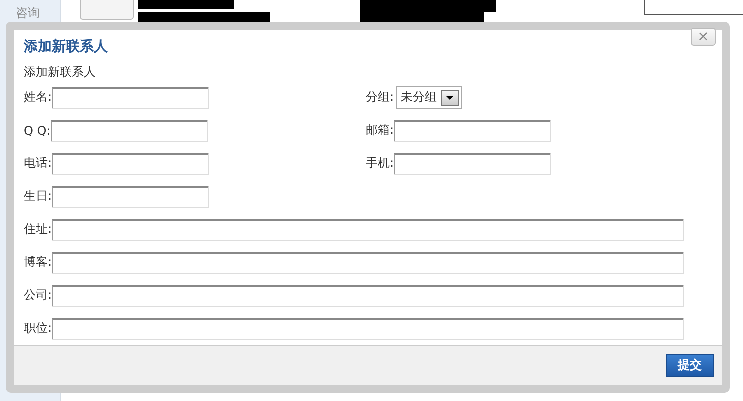 Image resolution: width=743 pixels, height=401 pixels. I want to click on field-label: Q Q:, so click(37, 131).